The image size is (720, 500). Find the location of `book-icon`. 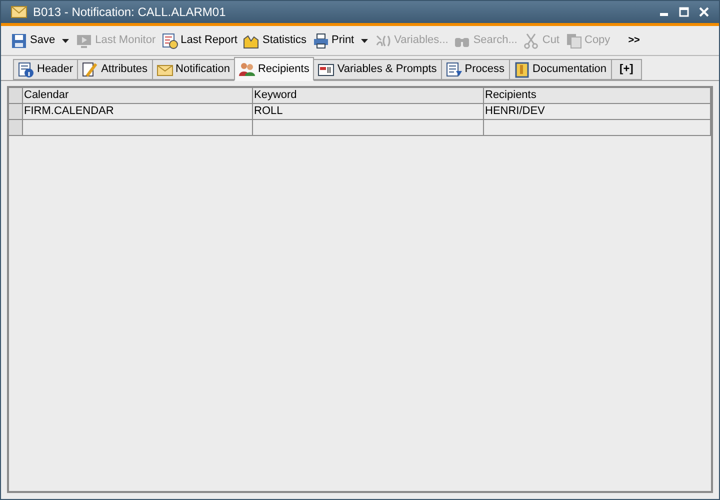

book-icon is located at coordinates (522, 70).